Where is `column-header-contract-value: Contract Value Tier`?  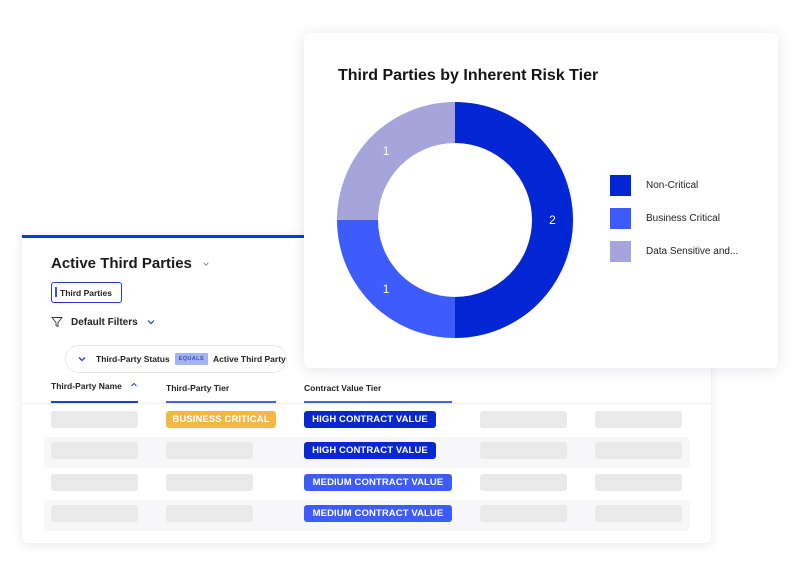 column-header-contract-value: Contract Value Tier is located at coordinates (378, 392).